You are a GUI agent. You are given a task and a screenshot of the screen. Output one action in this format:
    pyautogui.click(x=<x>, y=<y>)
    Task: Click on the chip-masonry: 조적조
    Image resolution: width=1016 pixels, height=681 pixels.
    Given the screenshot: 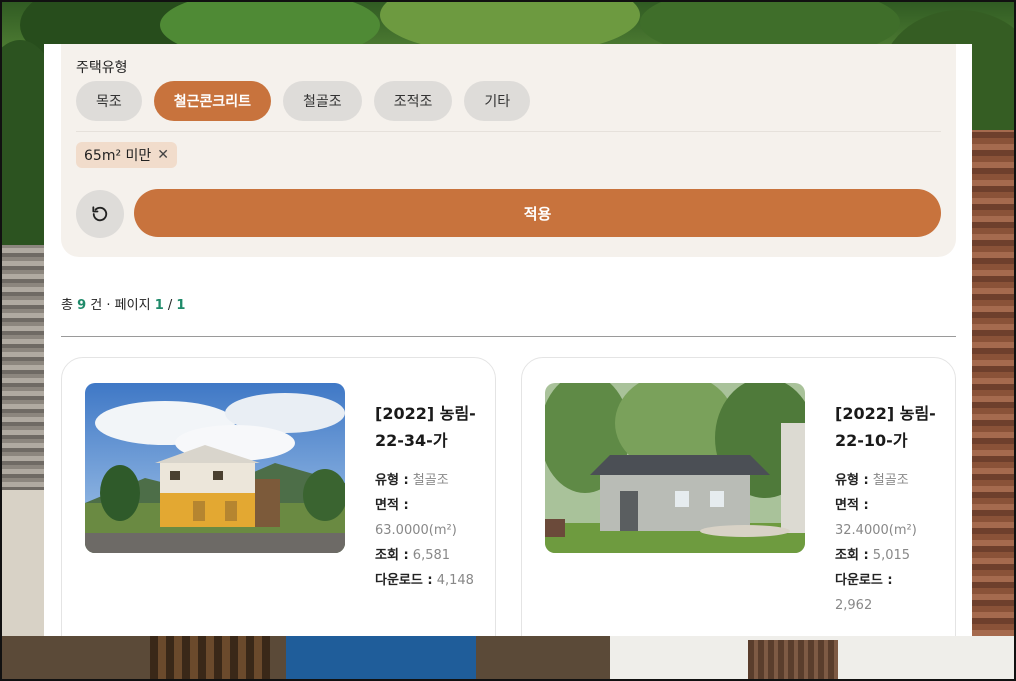 What is the action you would take?
    pyautogui.click(x=413, y=101)
    